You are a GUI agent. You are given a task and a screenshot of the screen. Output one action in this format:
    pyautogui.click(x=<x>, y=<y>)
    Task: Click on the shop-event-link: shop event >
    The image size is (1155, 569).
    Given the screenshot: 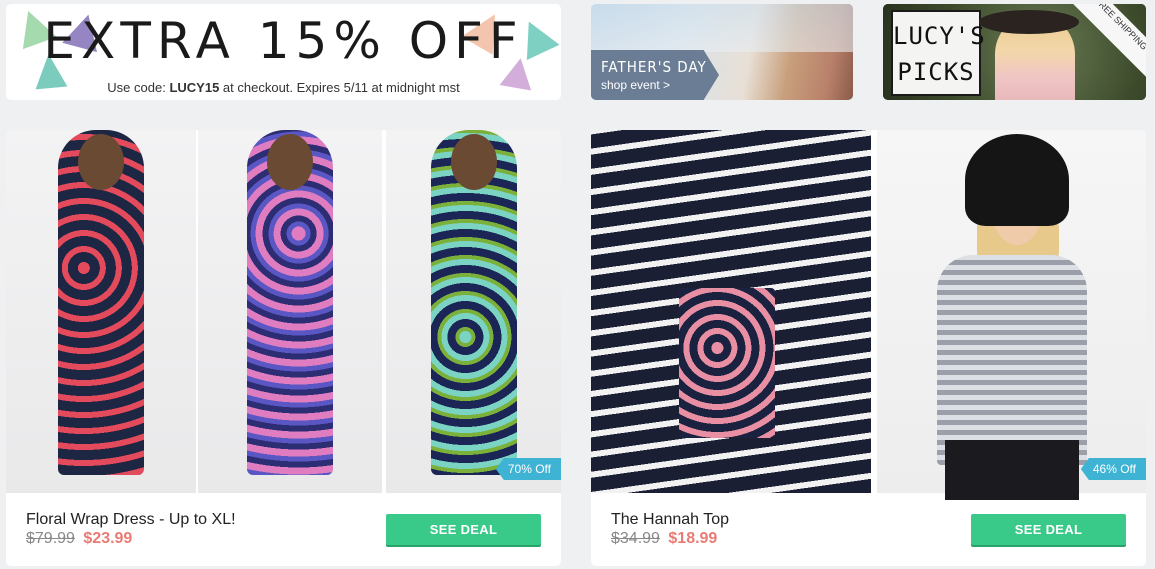 What is the action you would take?
    pyautogui.click(x=660, y=85)
    